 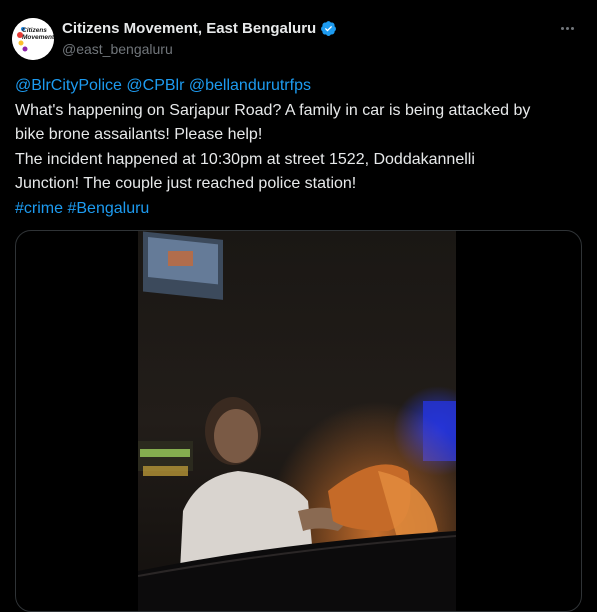 I want to click on hashtags-line: #crime #Bengaluru, so click(x=302, y=209).